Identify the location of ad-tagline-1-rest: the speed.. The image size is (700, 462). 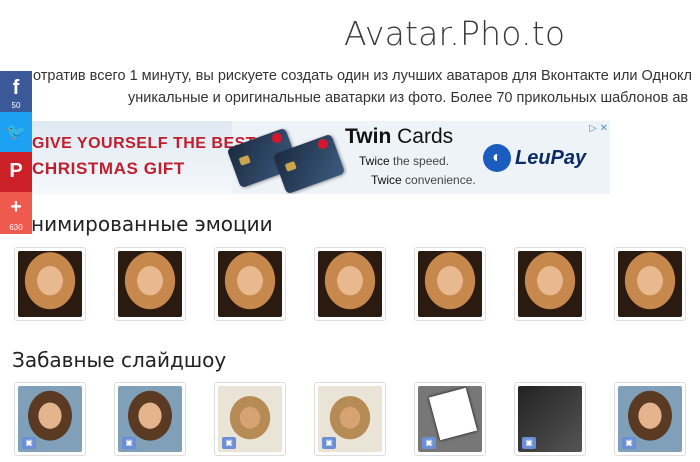
(419, 161).